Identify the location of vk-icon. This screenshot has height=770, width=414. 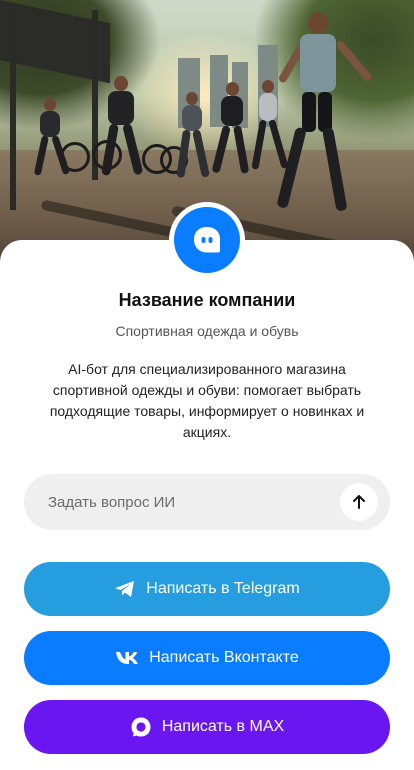
(127, 658).